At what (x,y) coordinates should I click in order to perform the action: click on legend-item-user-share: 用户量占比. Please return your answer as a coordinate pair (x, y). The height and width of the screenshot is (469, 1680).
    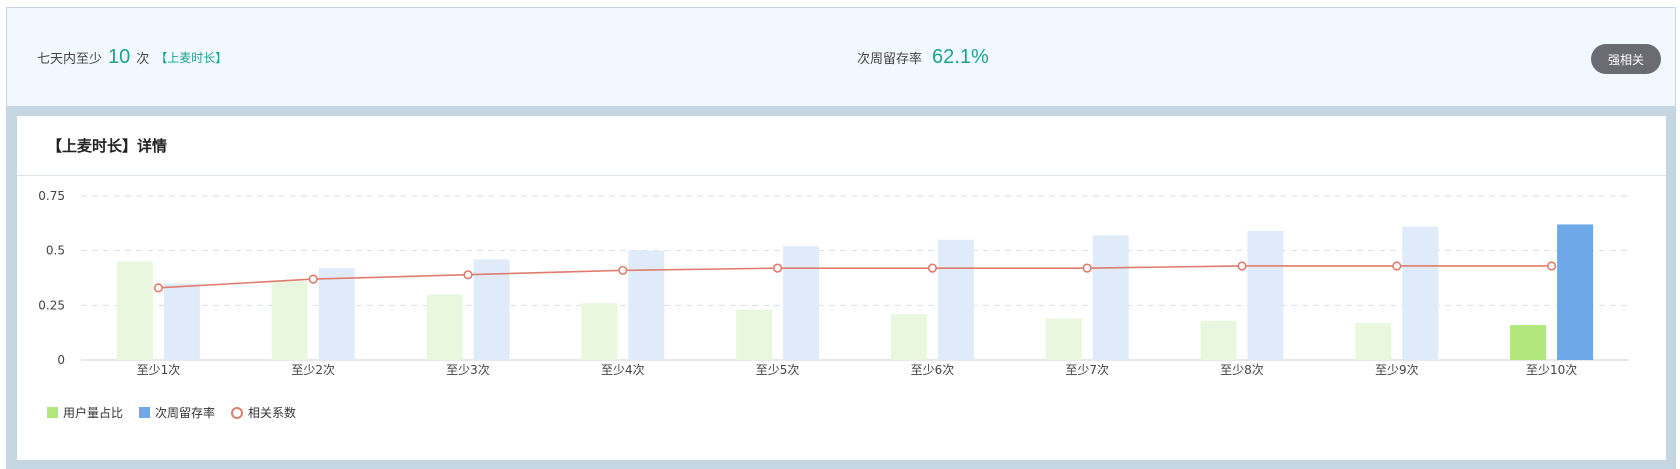
    Looking at the image, I should click on (85, 412).